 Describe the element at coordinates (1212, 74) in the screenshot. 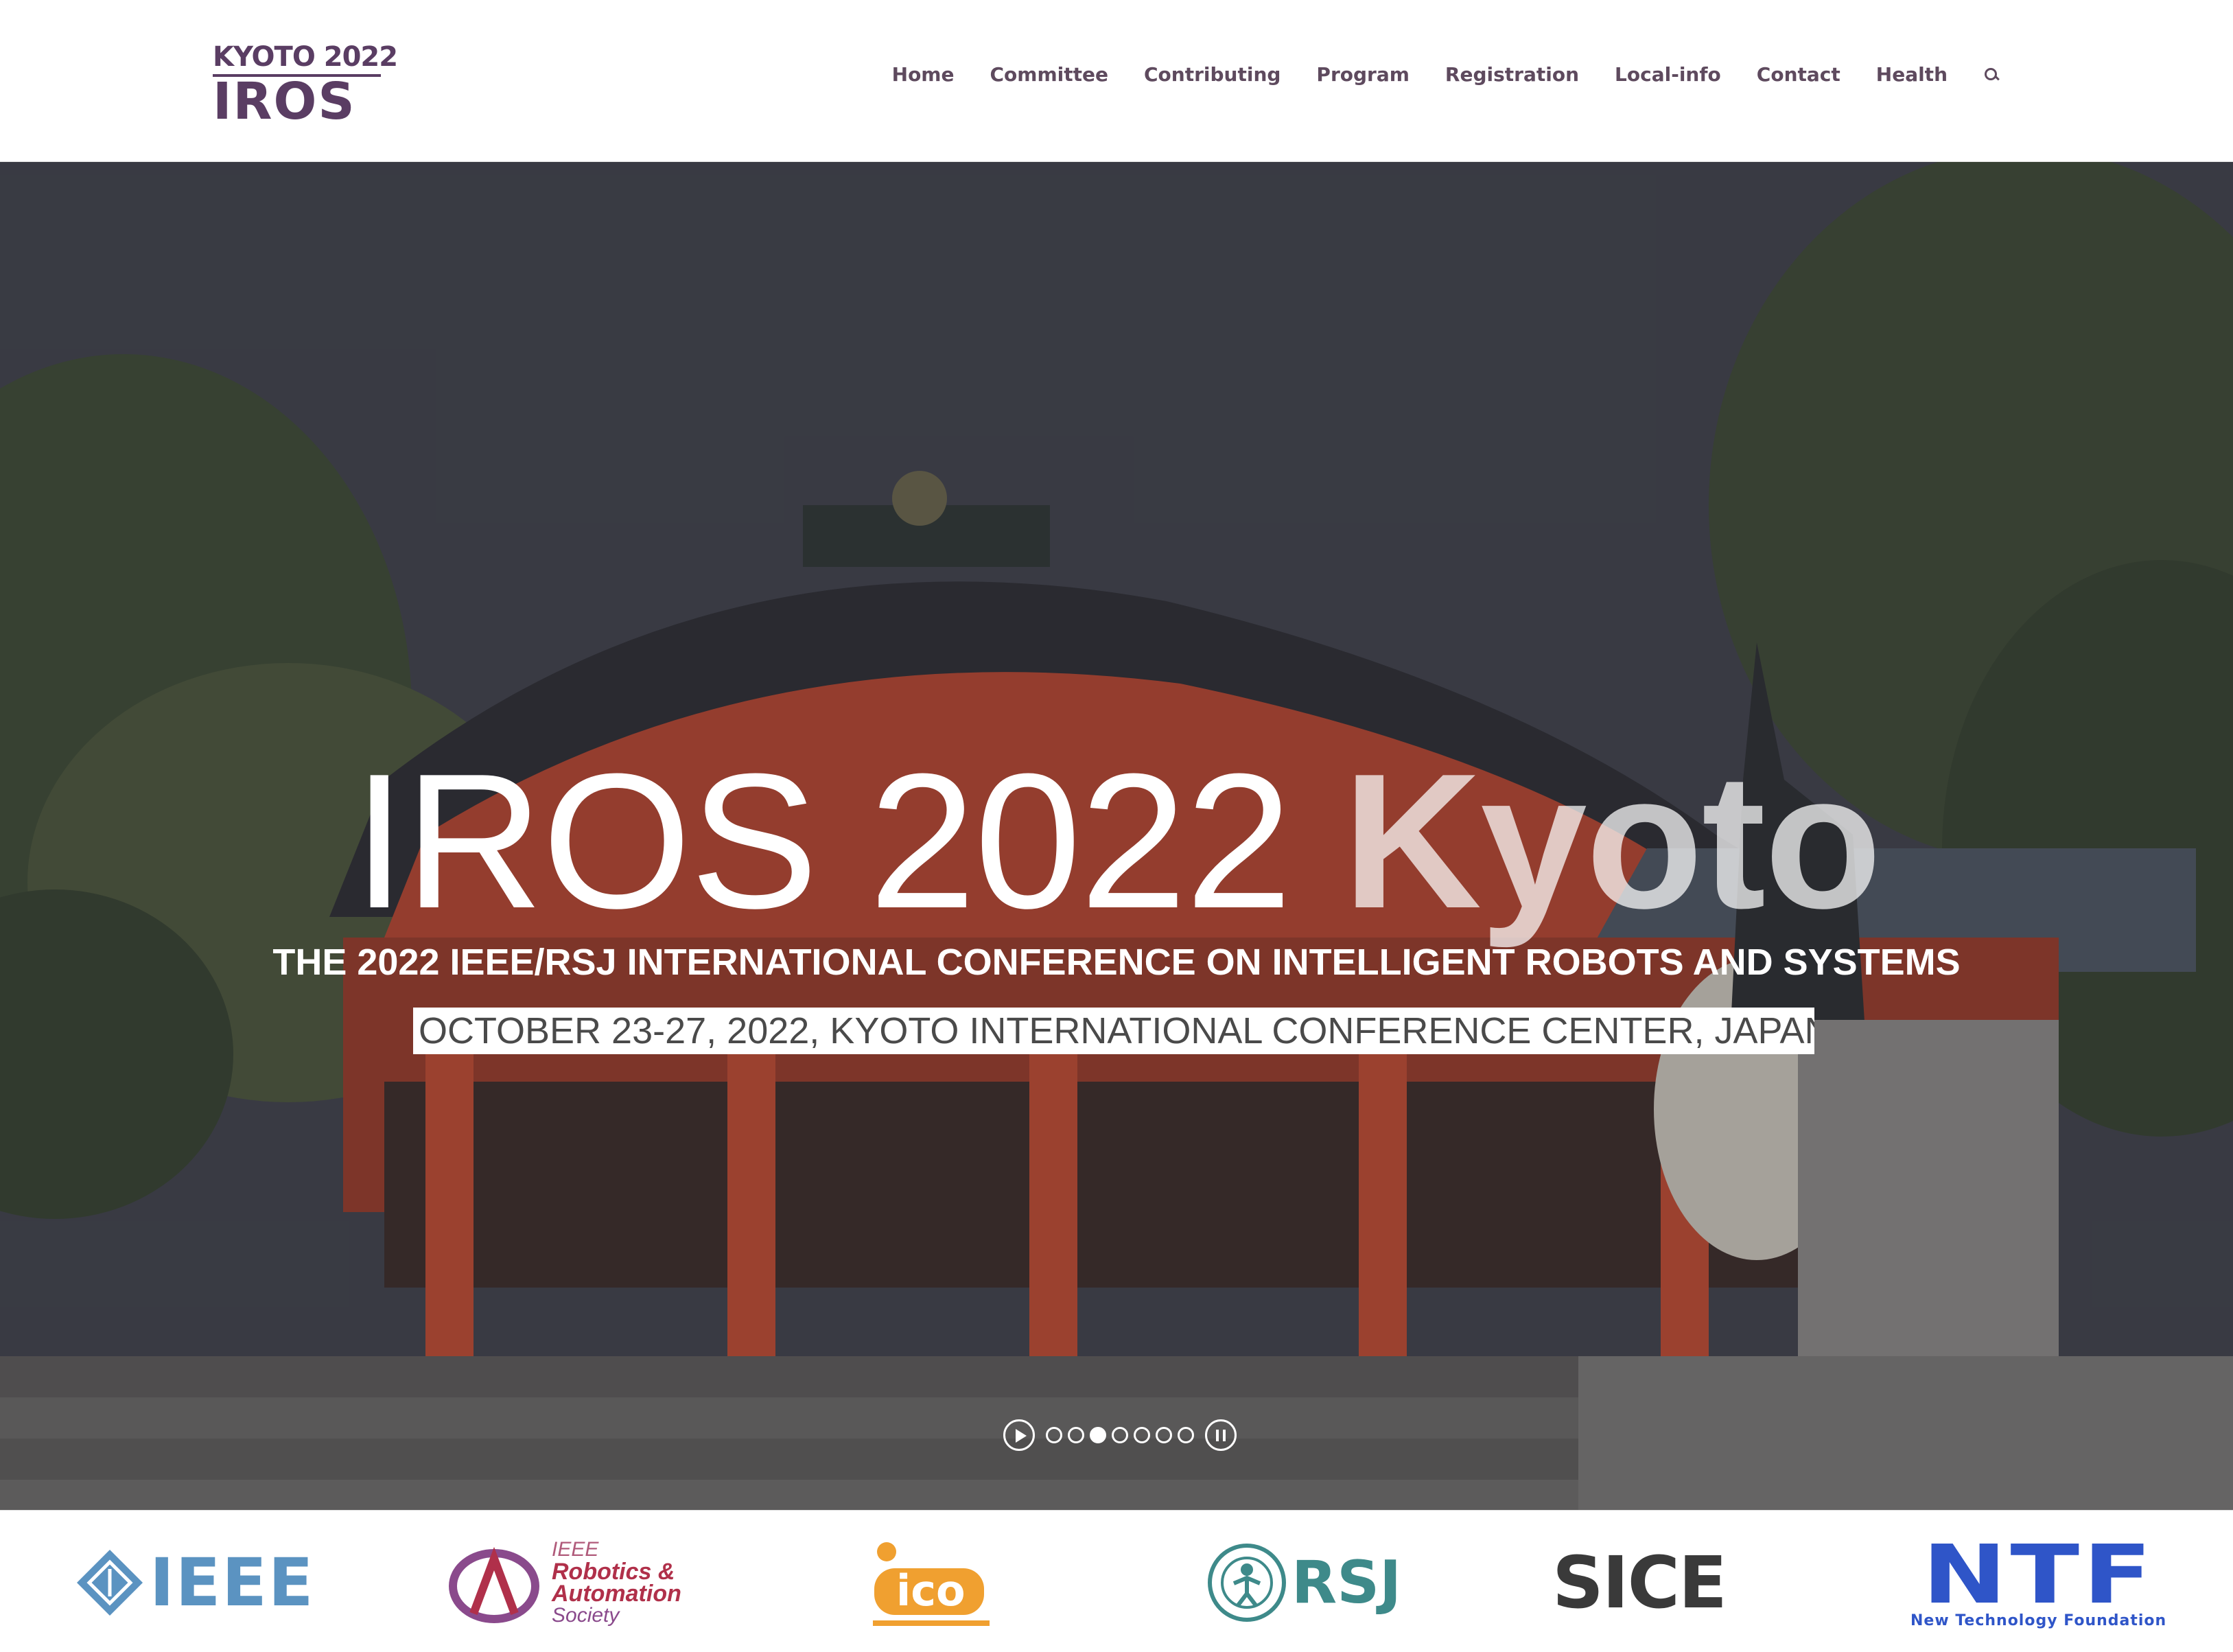

I see `nav-contributing: Contributing` at that location.